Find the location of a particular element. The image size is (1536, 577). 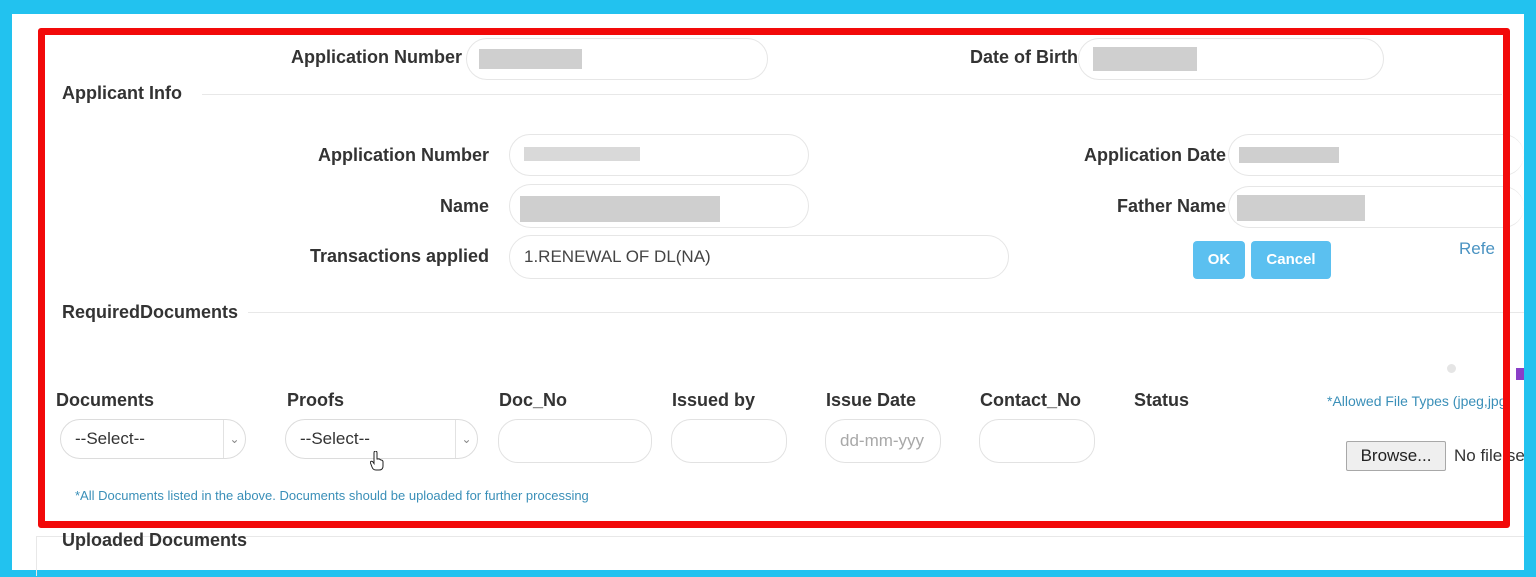

issue-date-input: dd-mm-yyy is located at coordinates (883, 441).